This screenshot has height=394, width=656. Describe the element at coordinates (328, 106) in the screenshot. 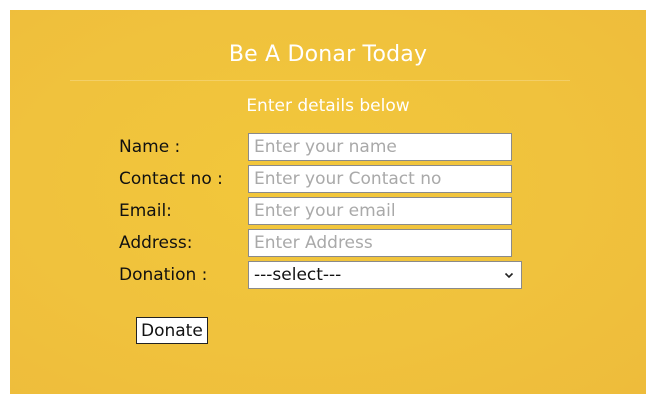

I see `form-subtitle: Enter details below` at that location.